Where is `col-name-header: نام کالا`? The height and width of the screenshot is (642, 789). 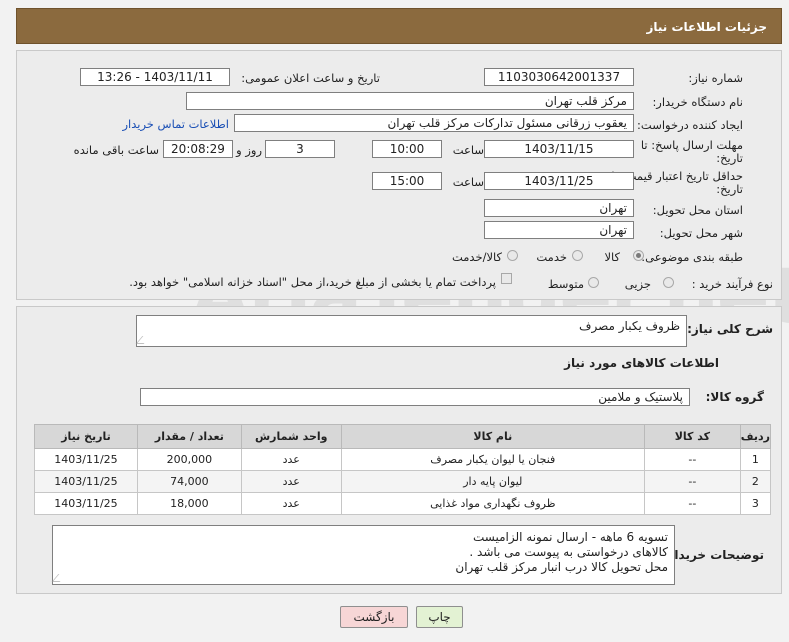 col-name-header: نام کالا is located at coordinates (492, 436).